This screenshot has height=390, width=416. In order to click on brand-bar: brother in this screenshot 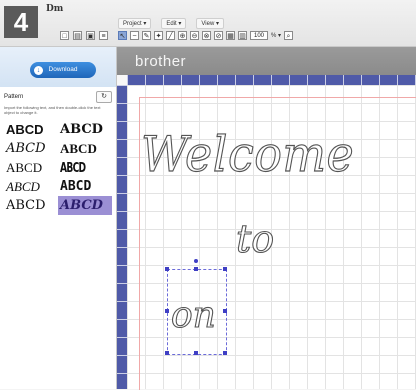, I will do `click(266, 61)`.